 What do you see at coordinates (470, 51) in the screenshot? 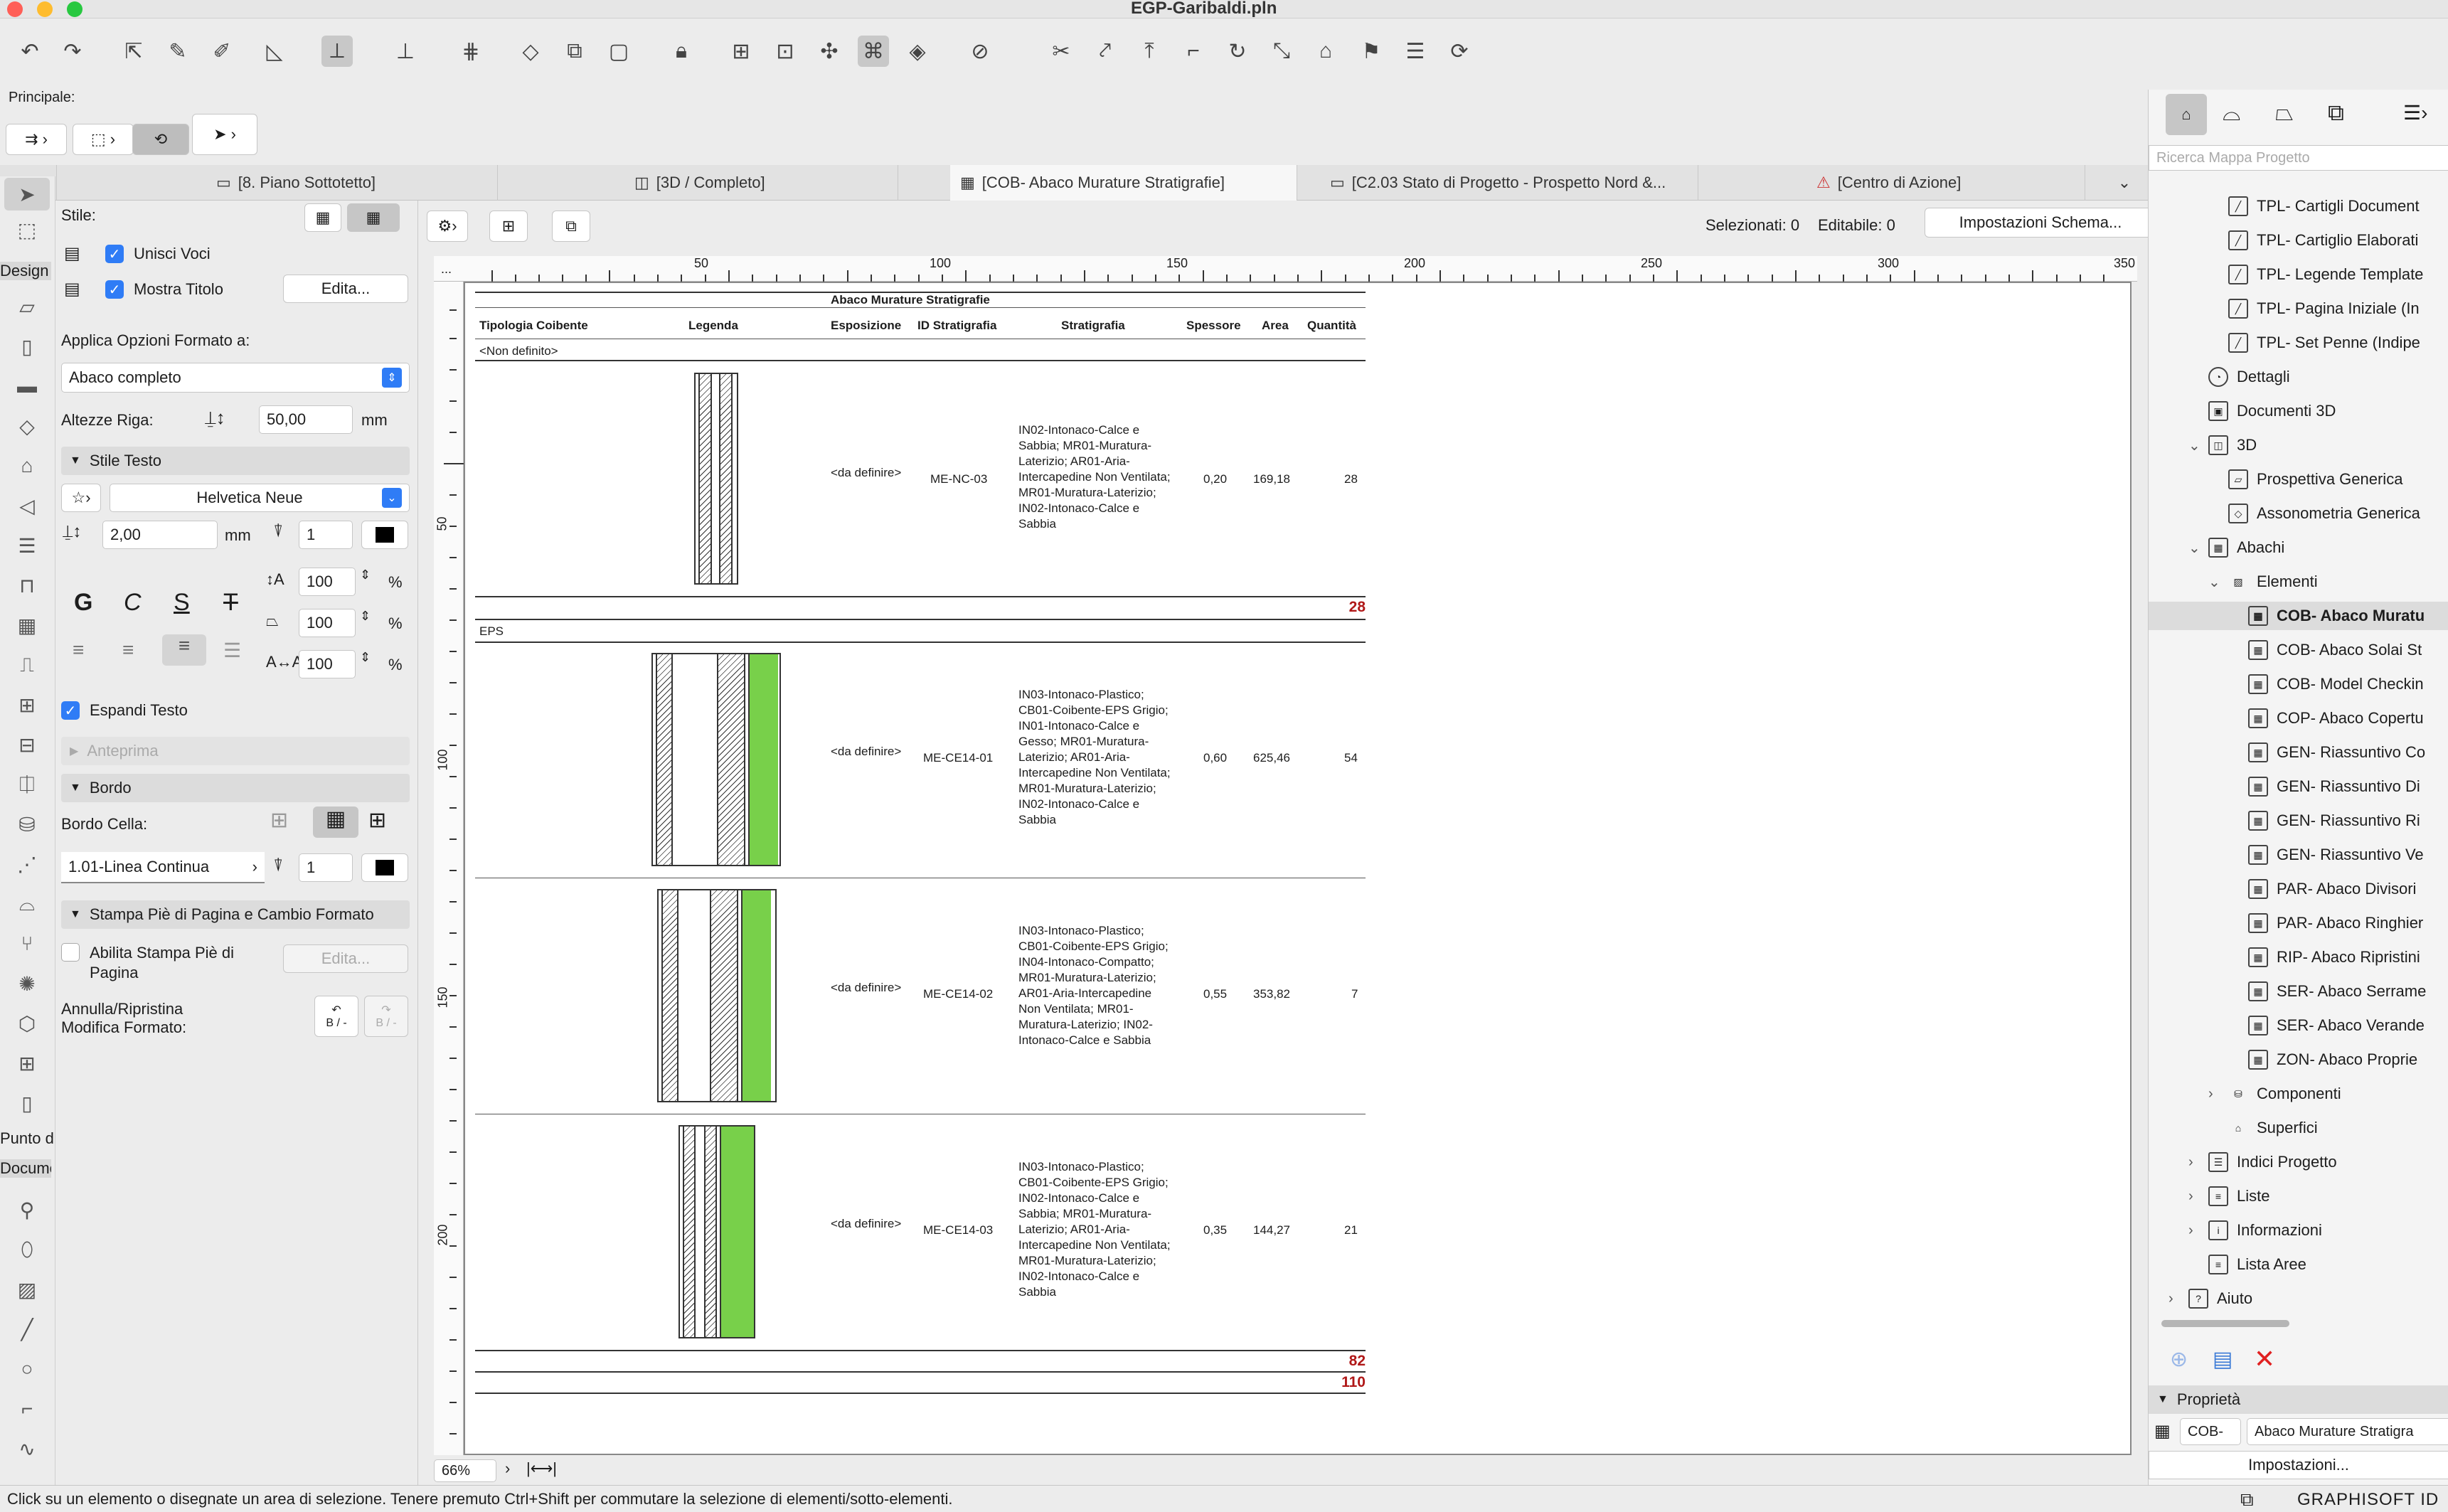
I see `grid-snap-icon: ⋕` at bounding box center [470, 51].